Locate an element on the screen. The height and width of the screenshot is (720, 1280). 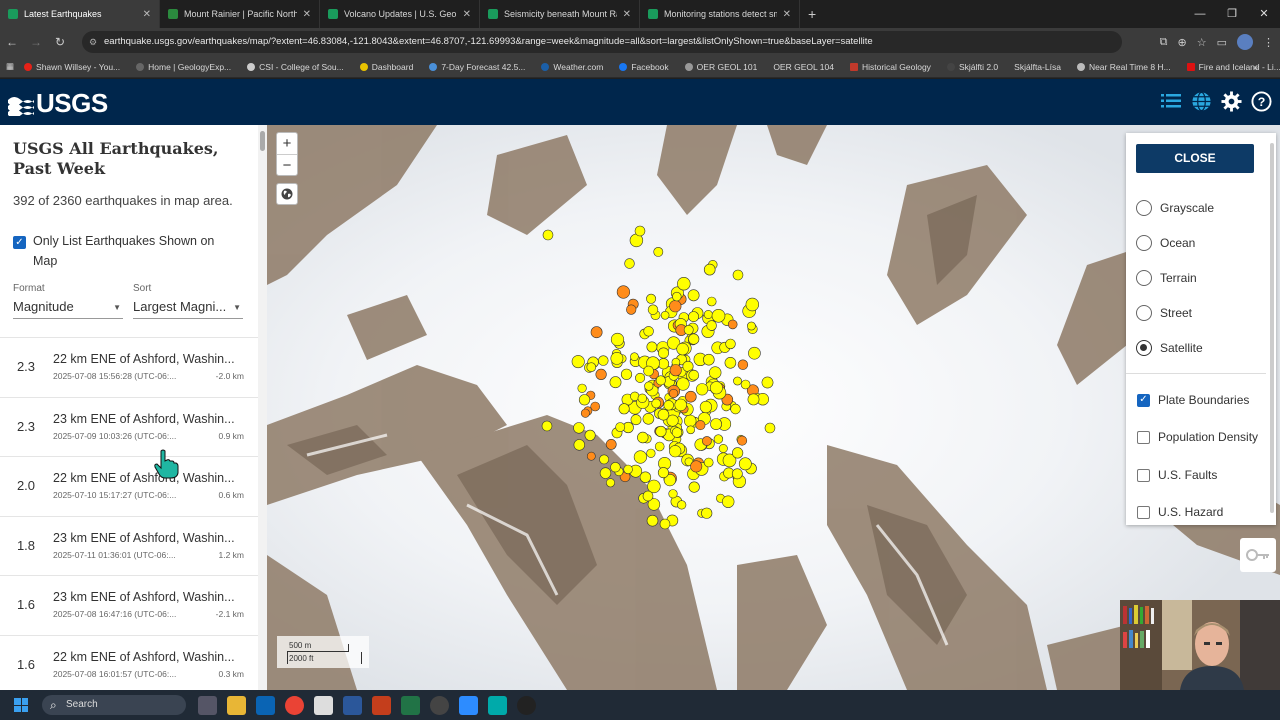
taskbar-search: Search is located at coordinates (114, 705).